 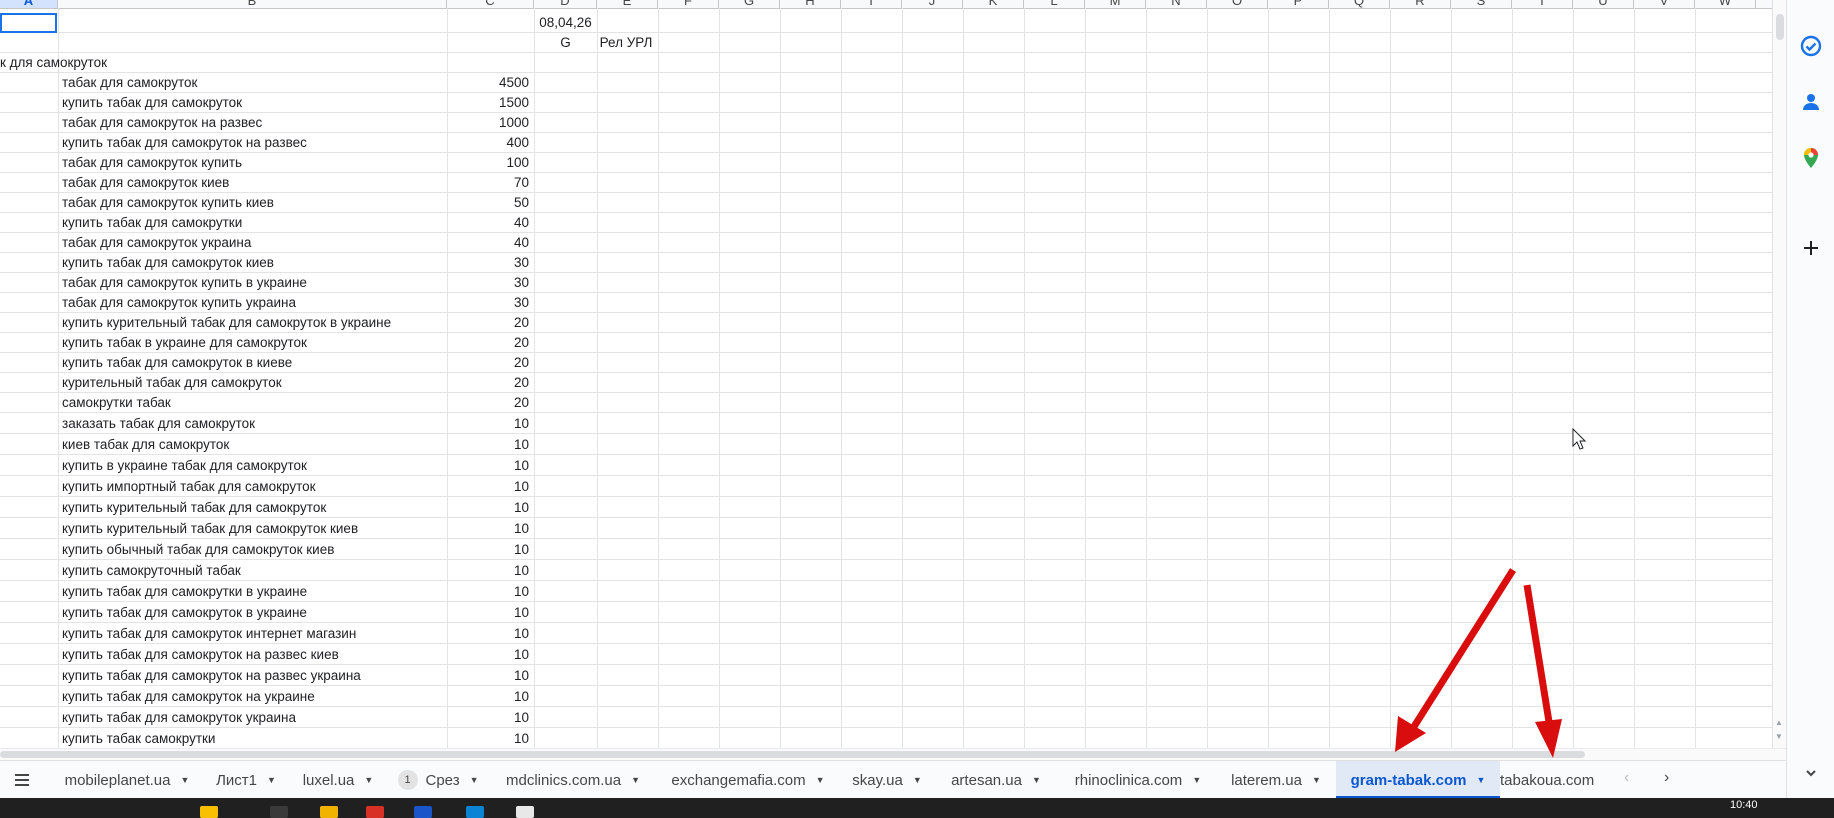 What do you see at coordinates (1626, 778) in the screenshot?
I see `scroll-left-icon: ‹` at bounding box center [1626, 778].